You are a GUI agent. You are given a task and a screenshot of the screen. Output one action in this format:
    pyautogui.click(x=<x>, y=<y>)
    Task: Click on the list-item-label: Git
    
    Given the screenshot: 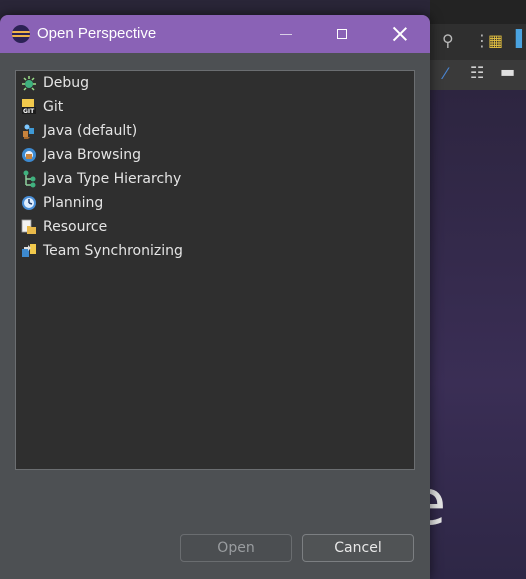 What is the action you would take?
    pyautogui.click(x=53, y=107)
    